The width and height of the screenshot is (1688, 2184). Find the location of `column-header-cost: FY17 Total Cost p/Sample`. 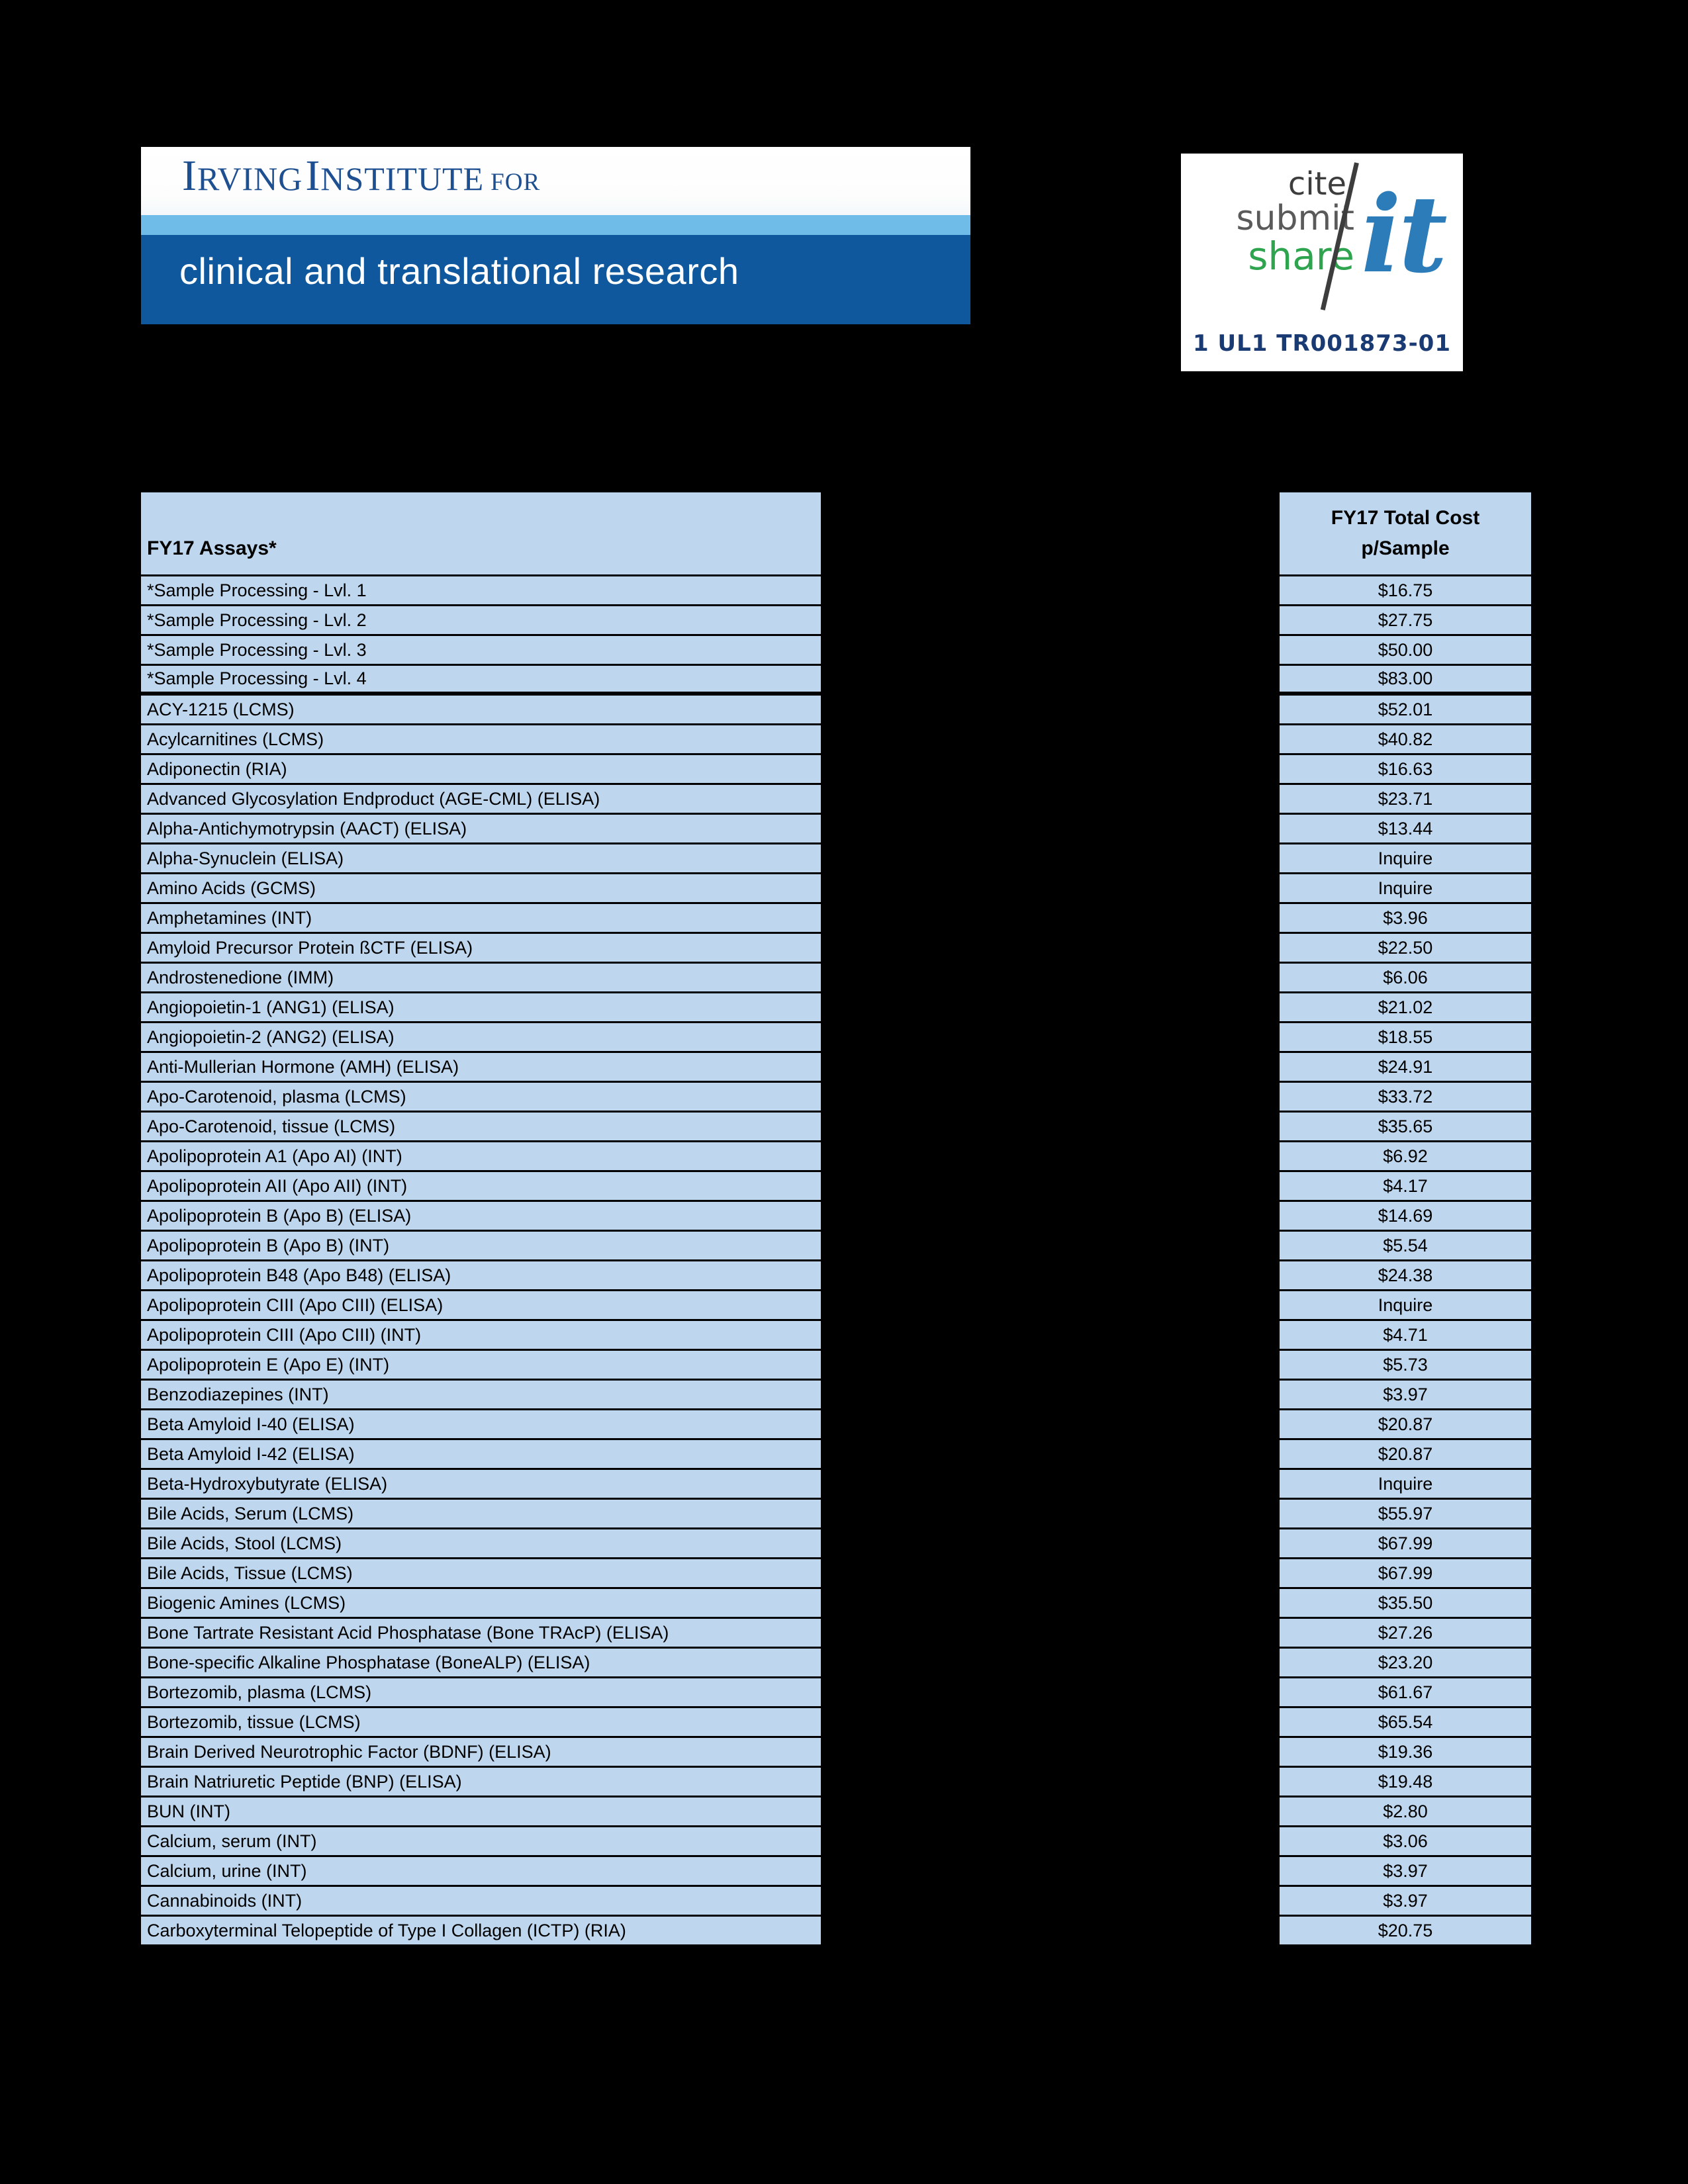

column-header-cost: FY17 Total Cost p/Sample is located at coordinates (1405, 534).